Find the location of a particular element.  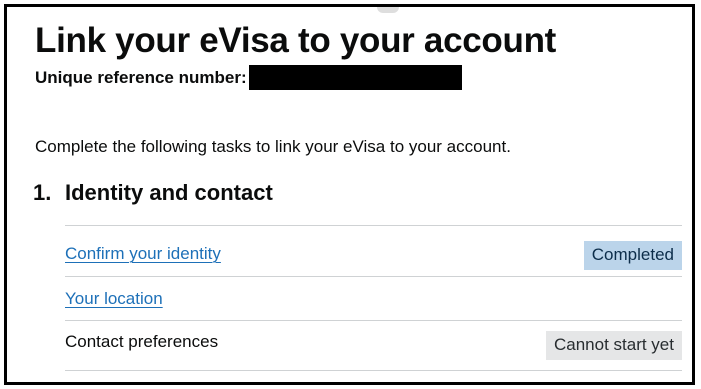

section-heading: 1. Identity and contact is located at coordinates (153, 193).